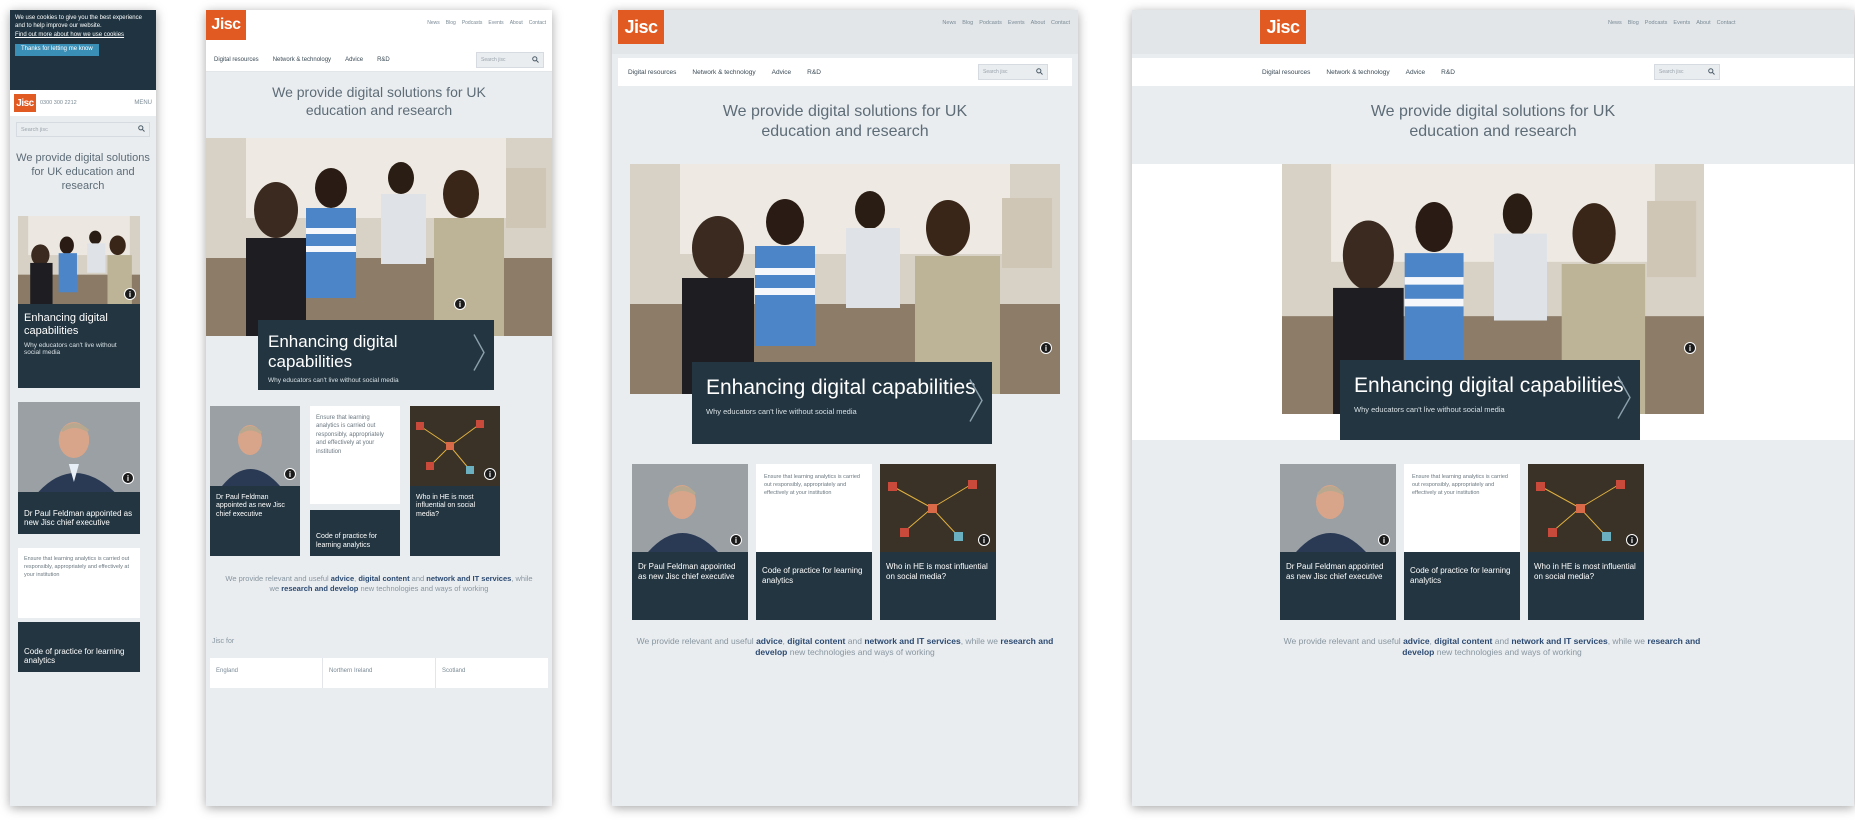 The height and width of the screenshot is (822, 1855). Describe the element at coordinates (492, 673) in the screenshot. I see `region-scotland: Scotland` at that location.